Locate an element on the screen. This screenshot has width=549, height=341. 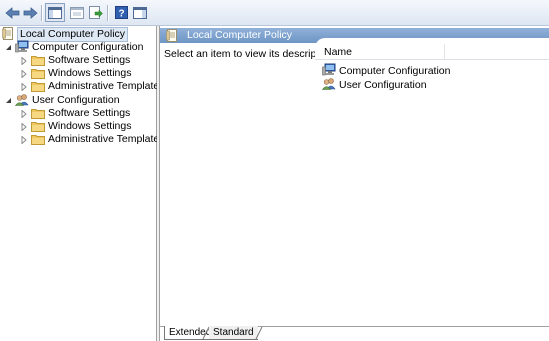
tab-standard: Standard is located at coordinates (233, 333).